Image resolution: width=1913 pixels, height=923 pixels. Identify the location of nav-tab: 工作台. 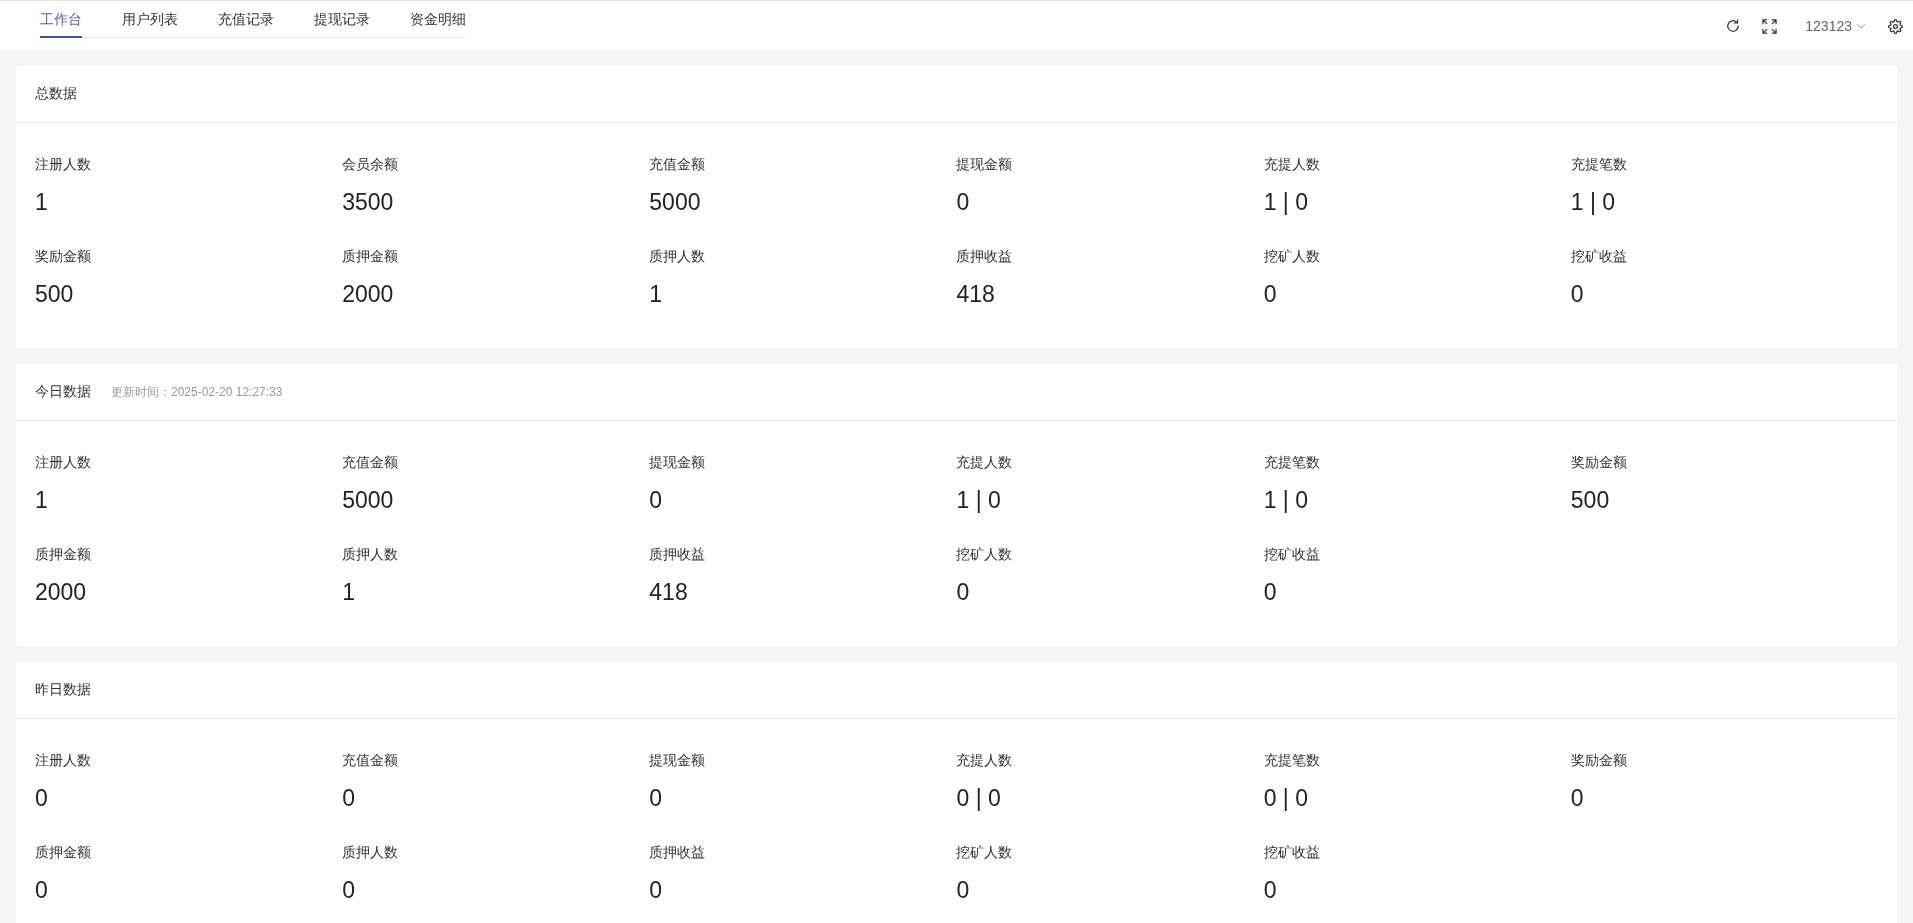
(61, 19).